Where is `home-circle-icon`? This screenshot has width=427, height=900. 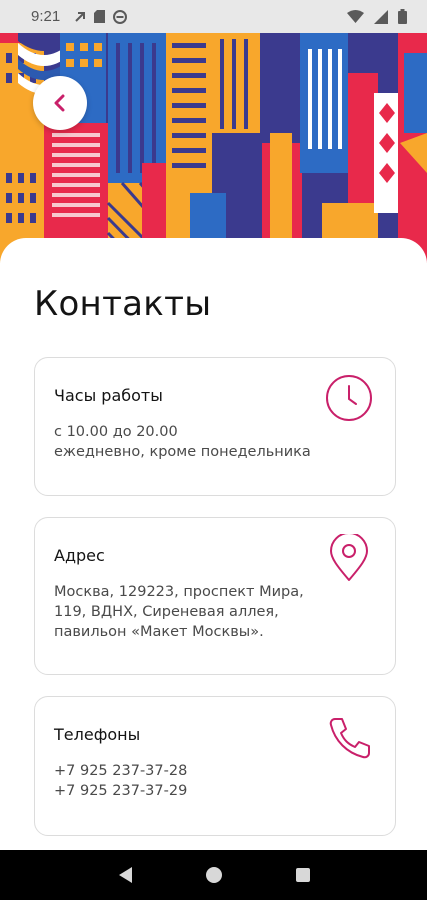
home-circle-icon is located at coordinates (213, 875).